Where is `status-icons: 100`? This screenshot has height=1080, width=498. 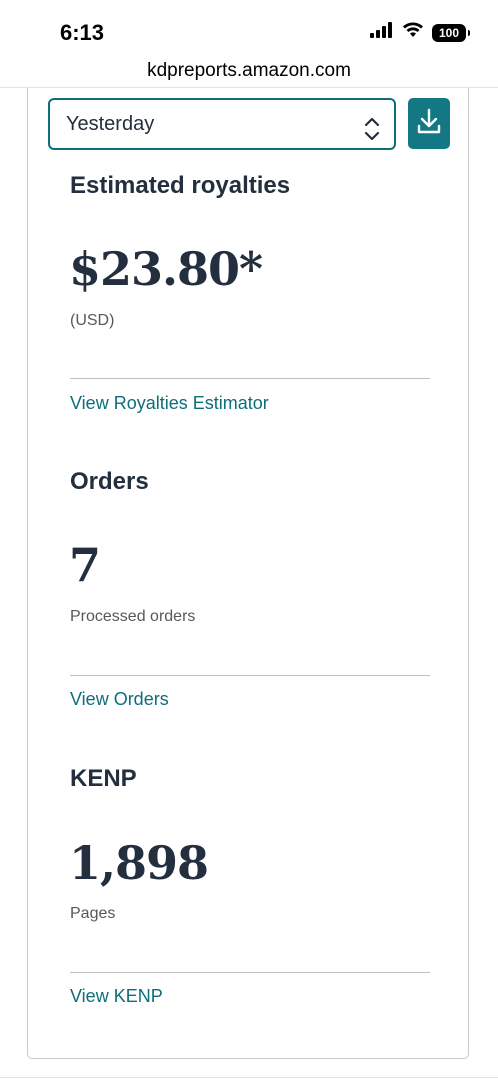 status-icons: 100 is located at coordinates (420, 32).